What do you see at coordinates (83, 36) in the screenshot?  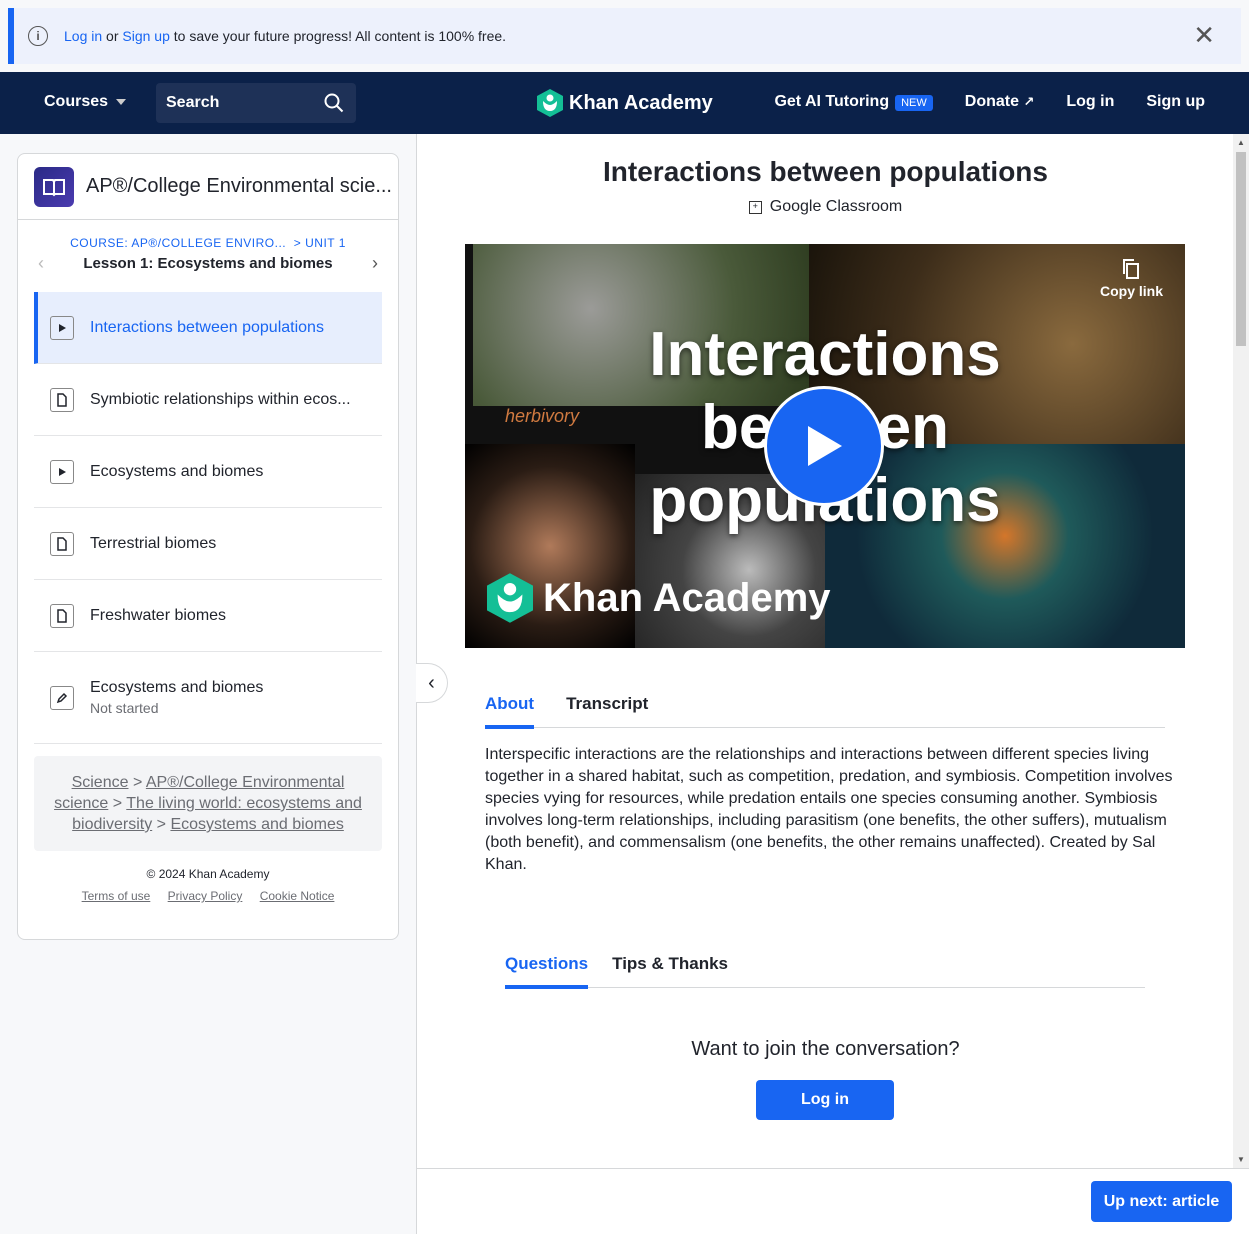 I see `banner-login-link: Log in` at bounding box center [83, 36].